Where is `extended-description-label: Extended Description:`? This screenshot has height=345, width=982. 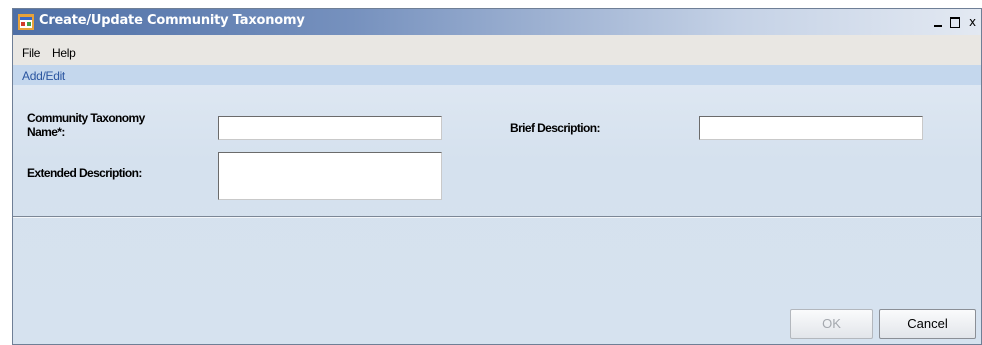
extended-description-label: Extended Description: is located at coordinates (84, 173).